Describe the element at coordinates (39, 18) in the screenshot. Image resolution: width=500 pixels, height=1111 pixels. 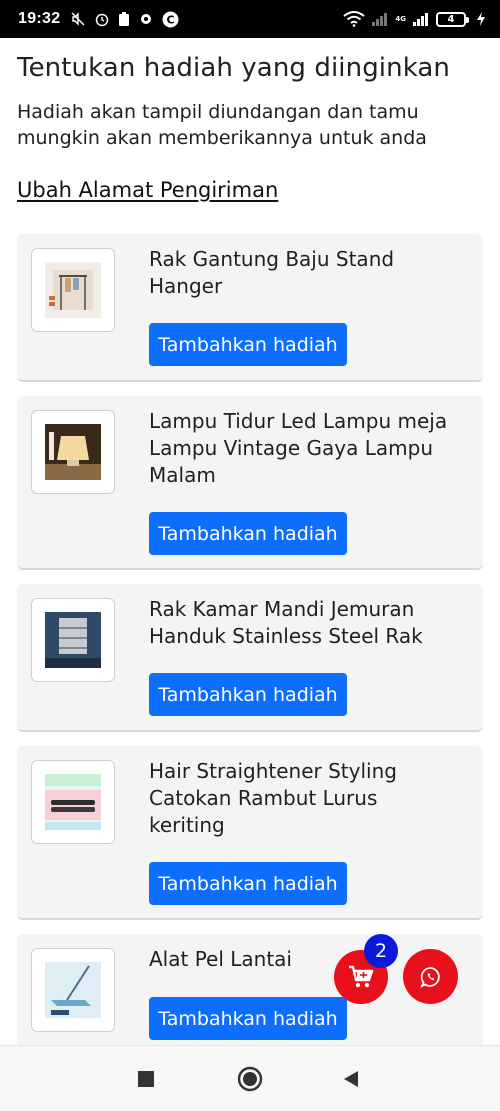
I see `status-time: 19:32` at that location.